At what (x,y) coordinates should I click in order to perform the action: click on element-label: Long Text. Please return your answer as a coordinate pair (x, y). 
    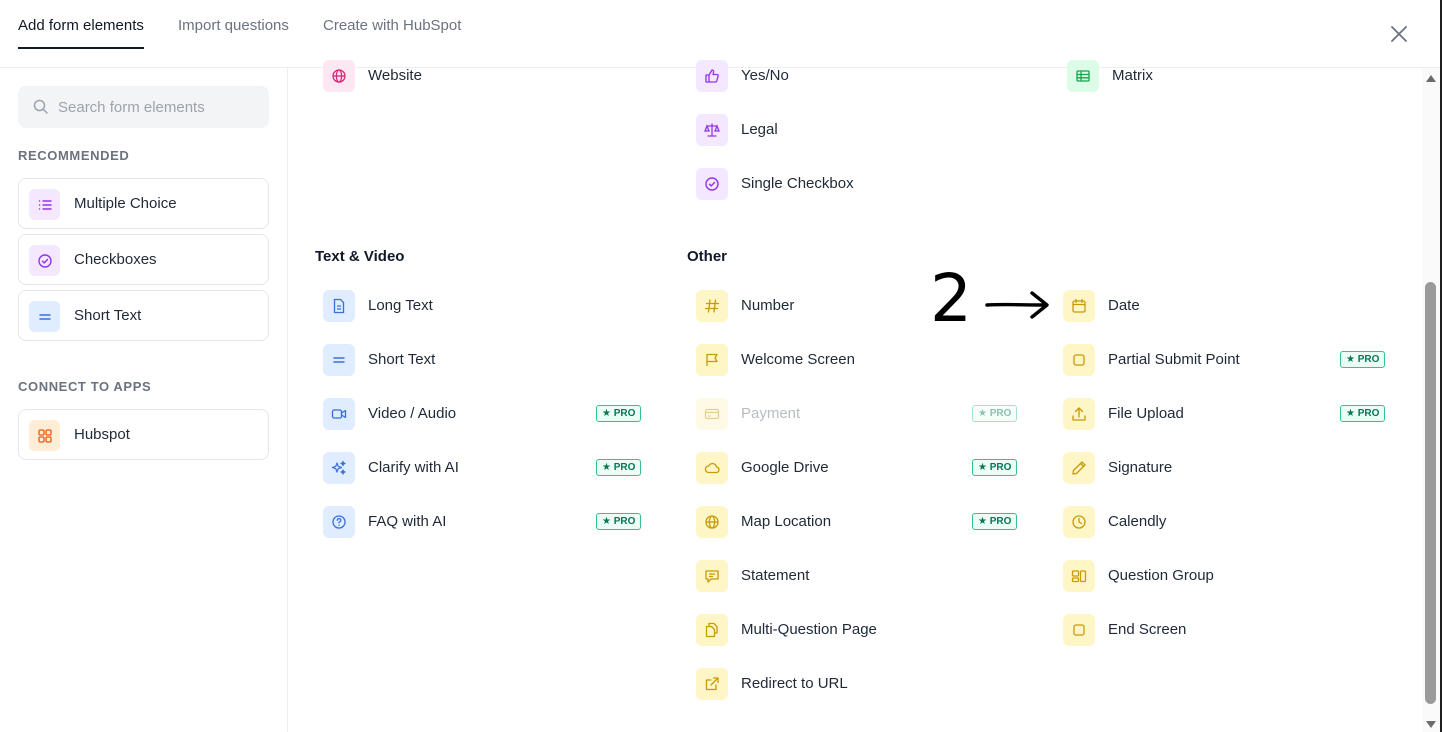
    Looking at the image, I should click on (400, 305).